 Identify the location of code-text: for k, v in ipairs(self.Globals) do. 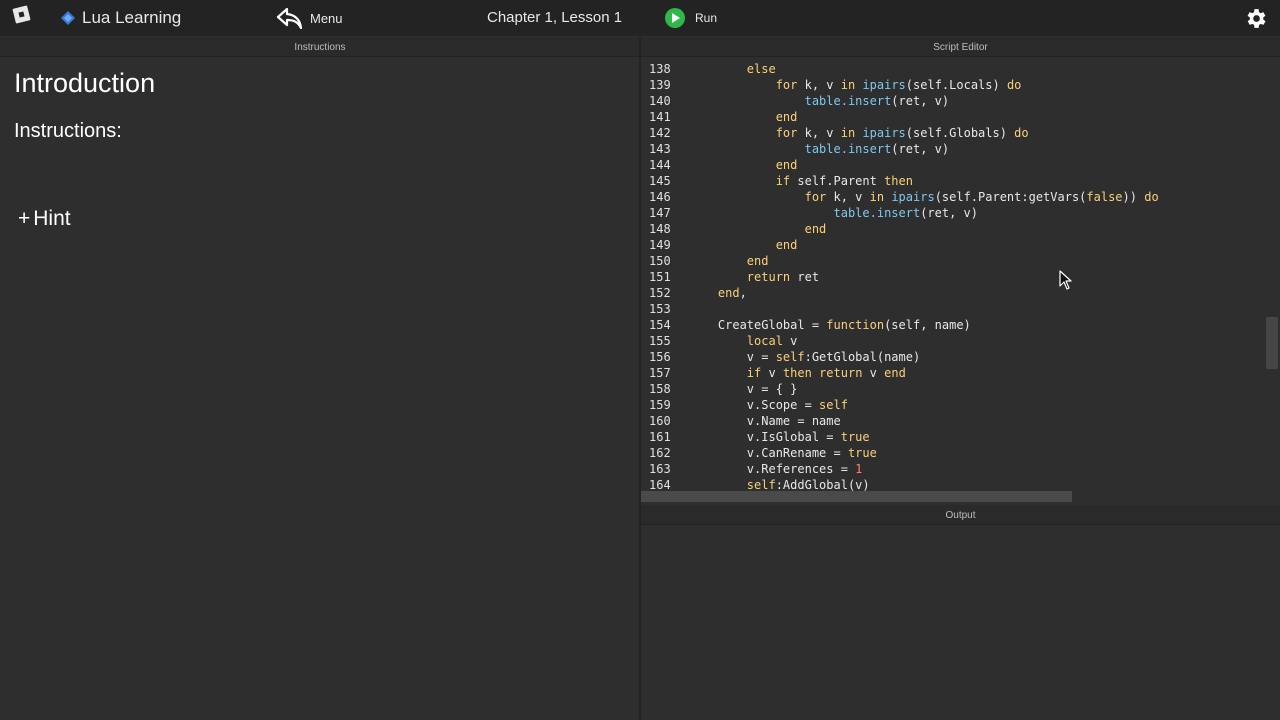
(859, 133).